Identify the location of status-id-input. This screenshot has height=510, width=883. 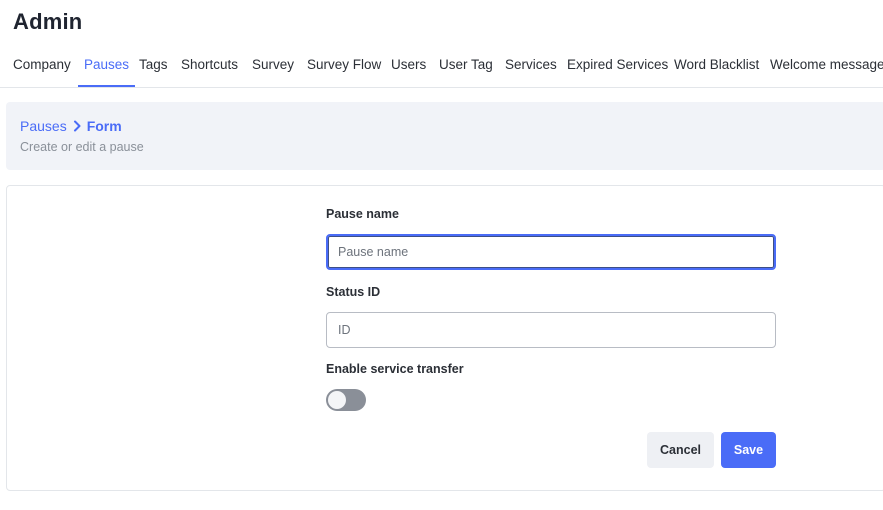
(551, 330).